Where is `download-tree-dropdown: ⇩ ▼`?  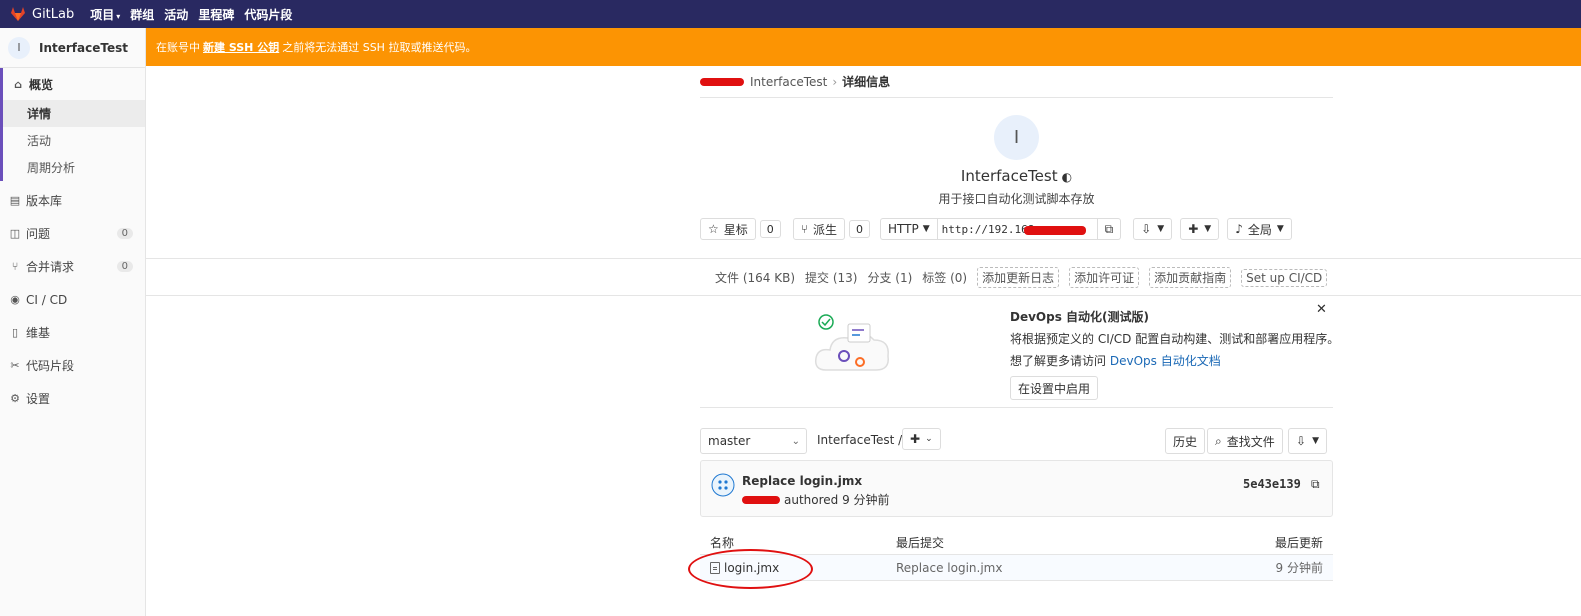
download-tree-dropdown: ⇩ ▼ is located at coordinates (1307, 441).